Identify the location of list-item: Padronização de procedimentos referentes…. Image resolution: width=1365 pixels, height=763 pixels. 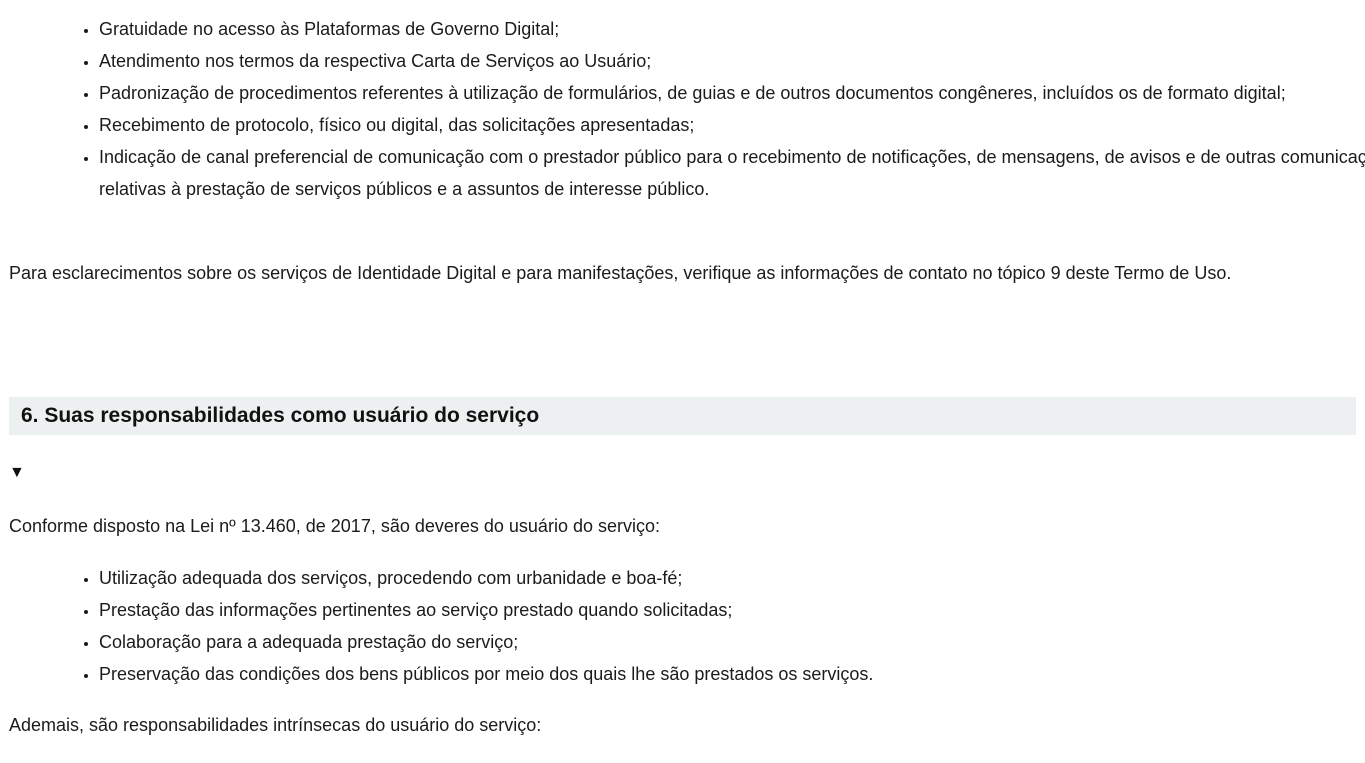
(732, 93).